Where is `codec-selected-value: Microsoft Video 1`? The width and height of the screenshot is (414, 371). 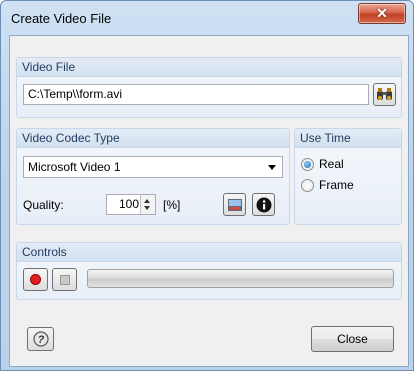 codec-selected-value: Microsoft Video 1 is located at coordinates (74, 167).